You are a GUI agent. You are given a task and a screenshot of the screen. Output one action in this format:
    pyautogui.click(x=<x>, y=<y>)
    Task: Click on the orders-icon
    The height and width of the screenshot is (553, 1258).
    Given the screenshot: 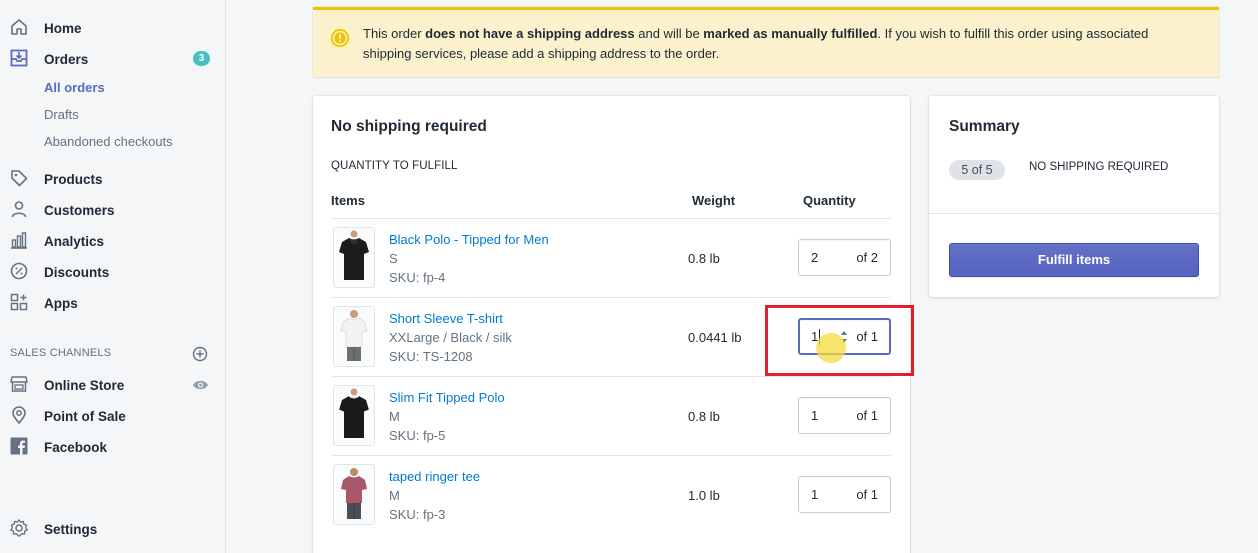 What is the action you would take?
    pyautogui.click(x=19, y=58)
    